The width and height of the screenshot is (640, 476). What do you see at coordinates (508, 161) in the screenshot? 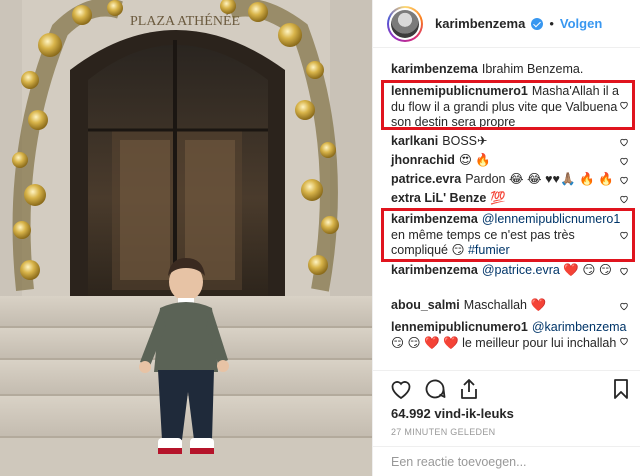
I see `list-item: jhonrachid 😍 🔥` at bounding box center [508, 161].